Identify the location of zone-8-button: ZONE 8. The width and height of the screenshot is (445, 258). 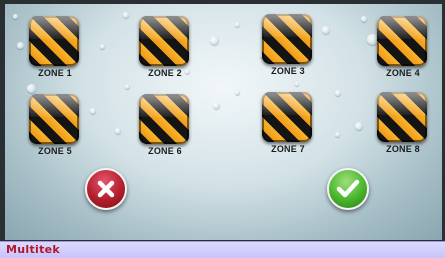
(403, 127).